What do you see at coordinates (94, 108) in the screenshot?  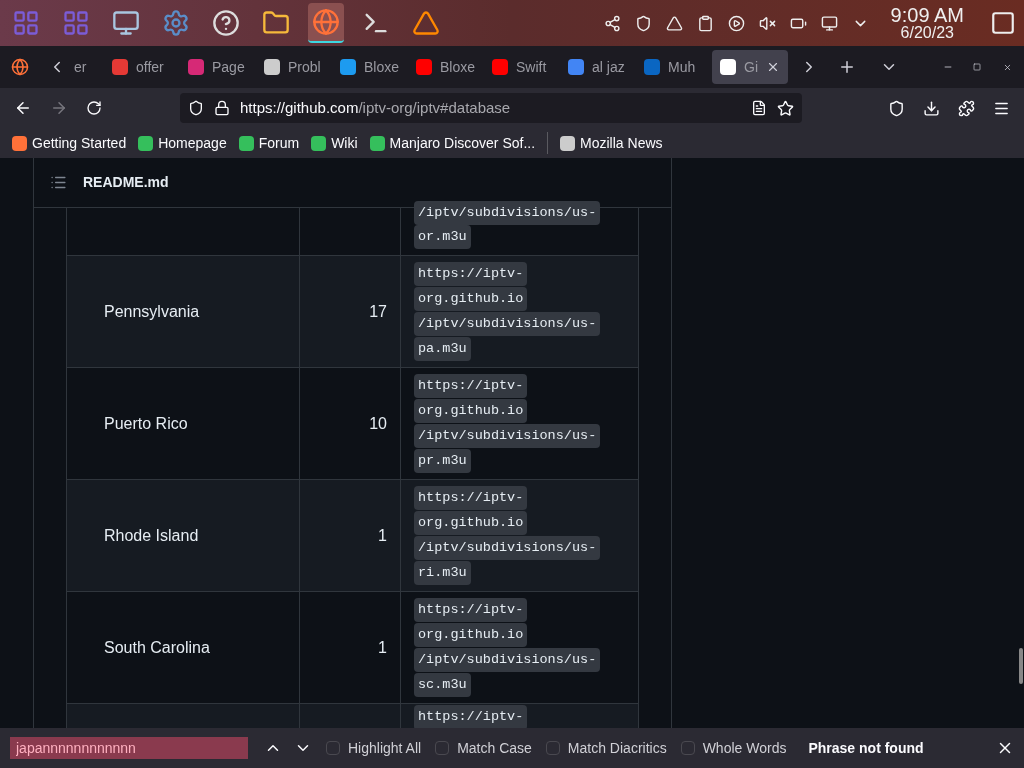 I see `reload-icon` at bounding box center [94, 108].